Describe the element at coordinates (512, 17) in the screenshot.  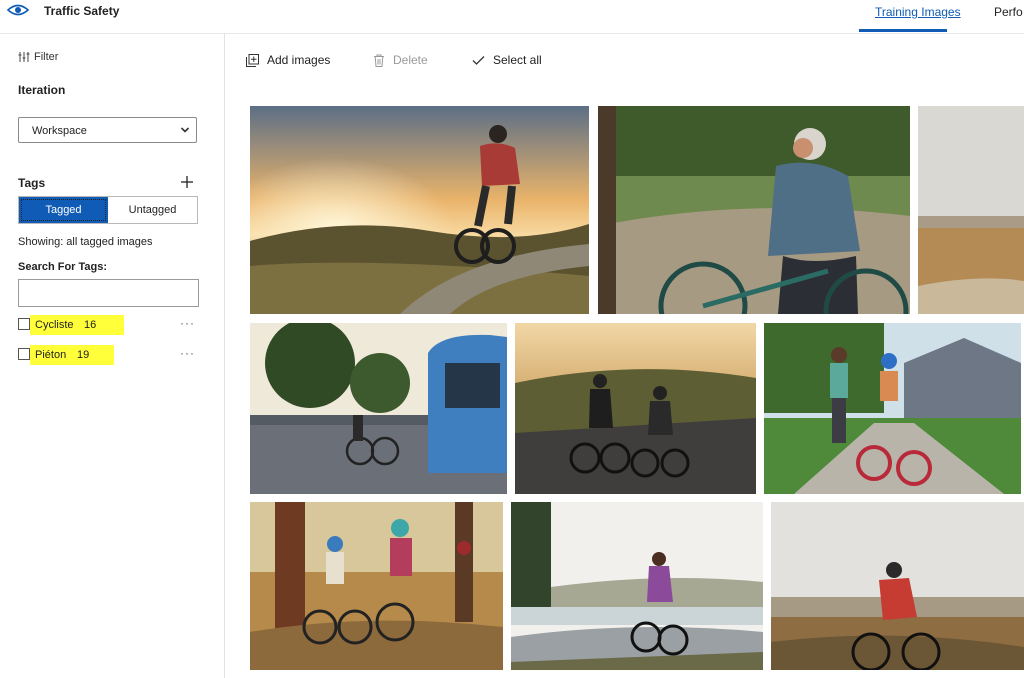
I see `top-bar: Traffic Safety Training Images Perfo` at that location.